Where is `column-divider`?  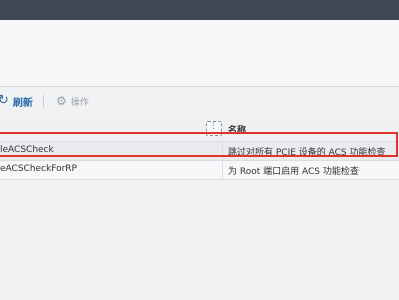 column-divider is located at coordinates (222, 170).